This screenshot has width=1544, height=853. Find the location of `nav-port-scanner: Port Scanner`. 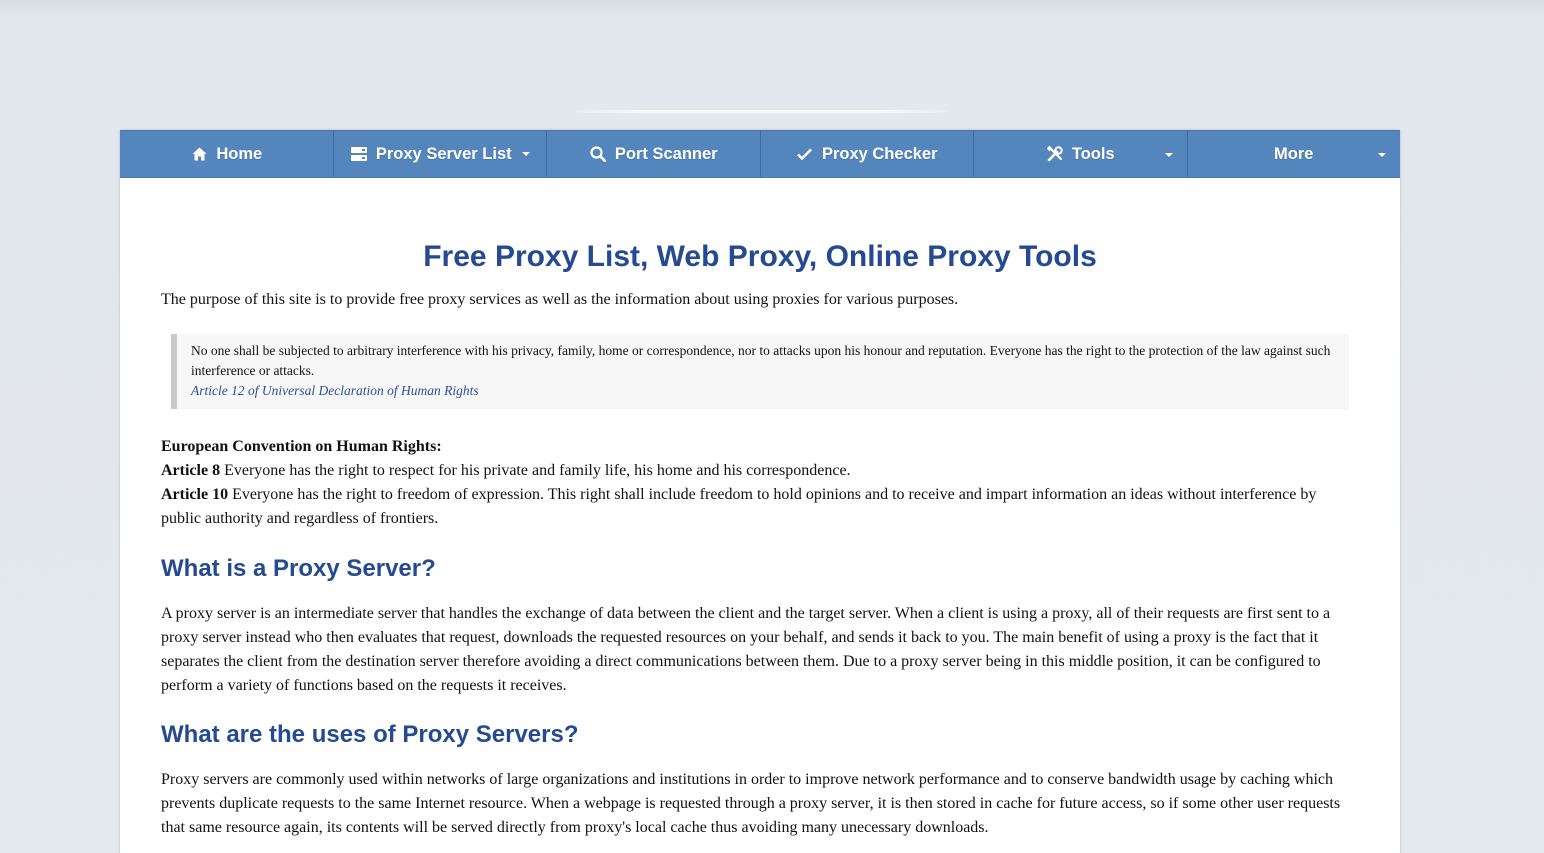

nav-port-scanner: Port Scanner is located at coordinates (654, 154).